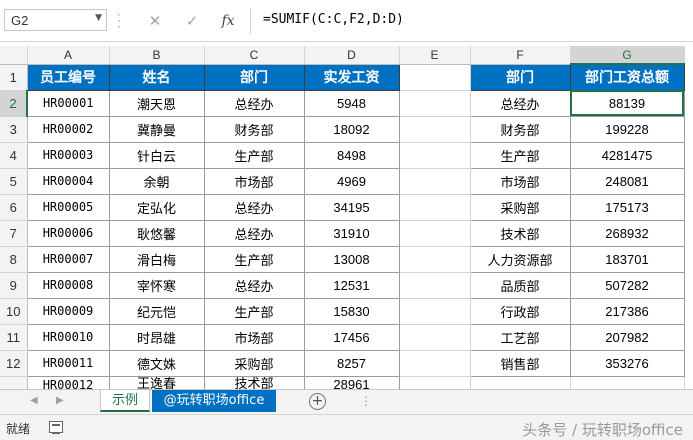 Image resolution: width=693 pixels, height=440 pixels. Describe the element at coordinates (14, 55) in the screenshot. I see `select-all-corner` at that location.